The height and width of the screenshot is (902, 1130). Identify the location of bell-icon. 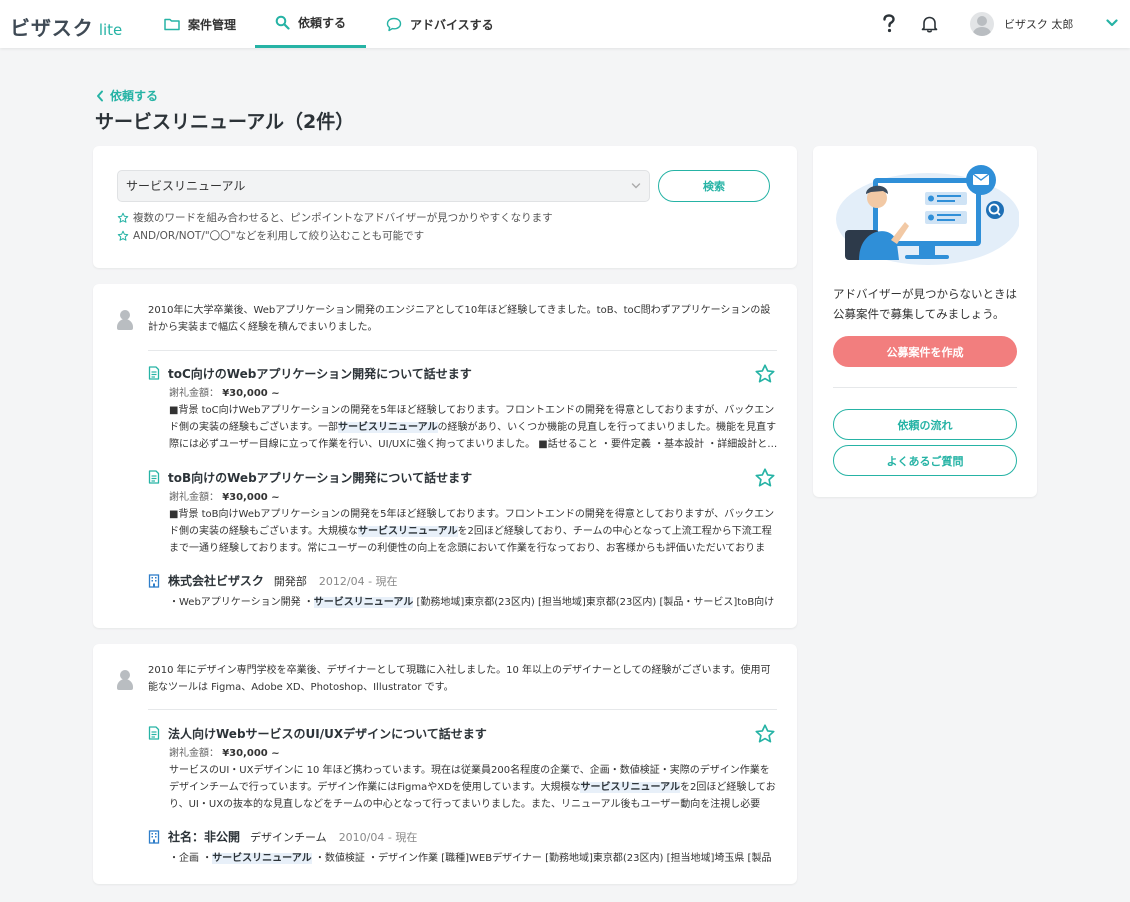
(929, 24).